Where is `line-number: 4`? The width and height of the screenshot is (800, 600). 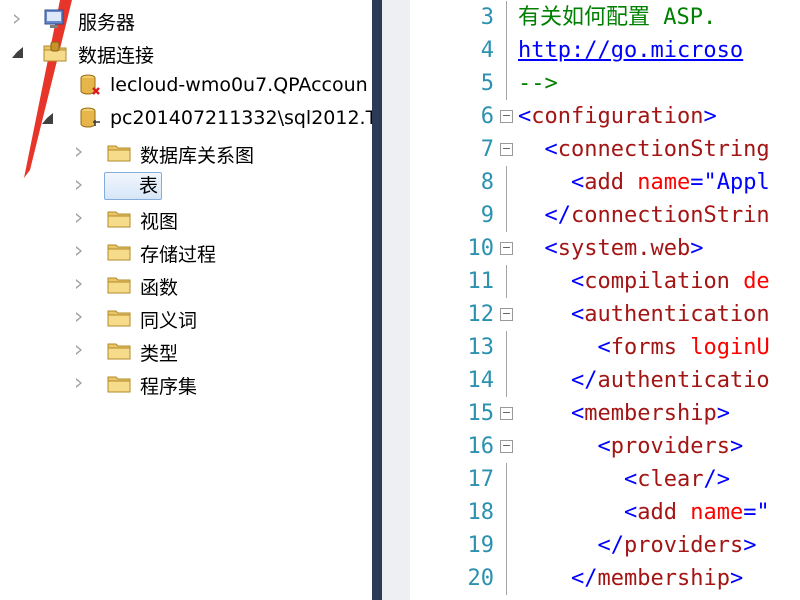 line-number: 4 is located at coordinates (487, 50).